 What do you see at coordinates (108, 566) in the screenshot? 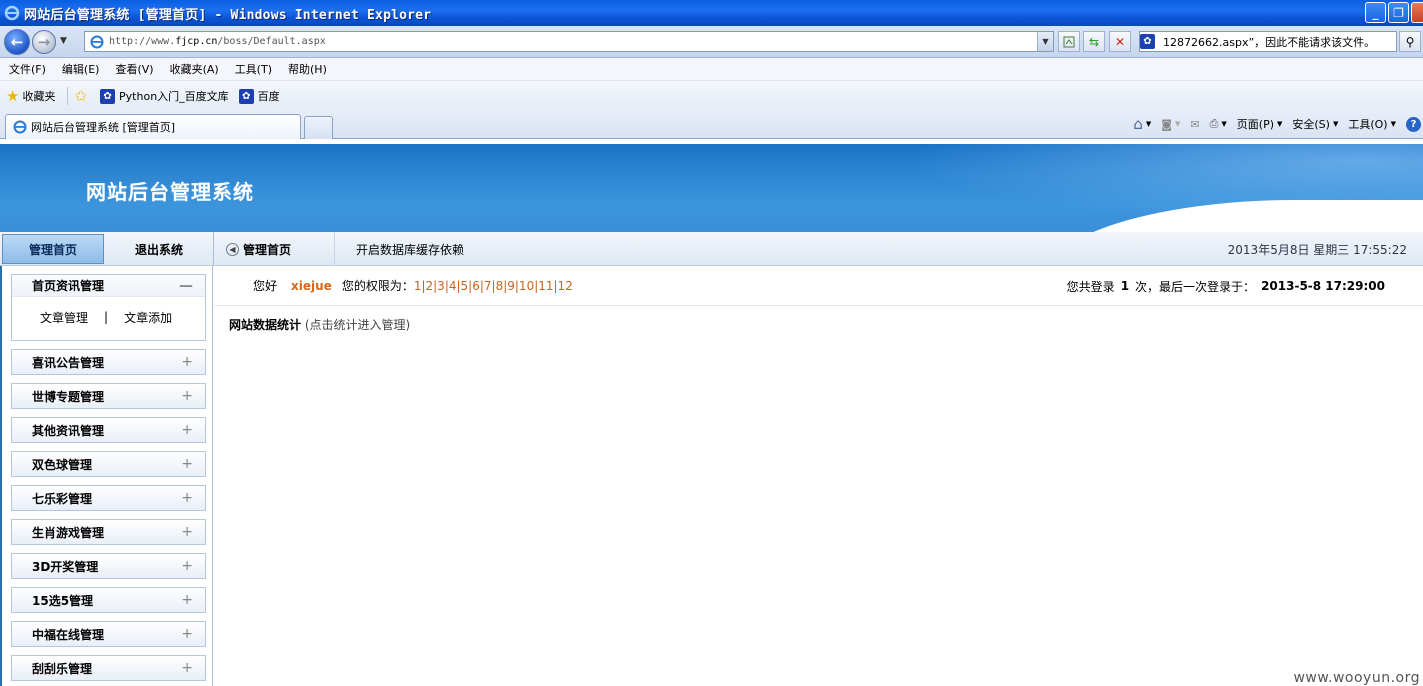
I see `sidebar-item: 3D开奖管理 +` at bounding box center [108, 566].